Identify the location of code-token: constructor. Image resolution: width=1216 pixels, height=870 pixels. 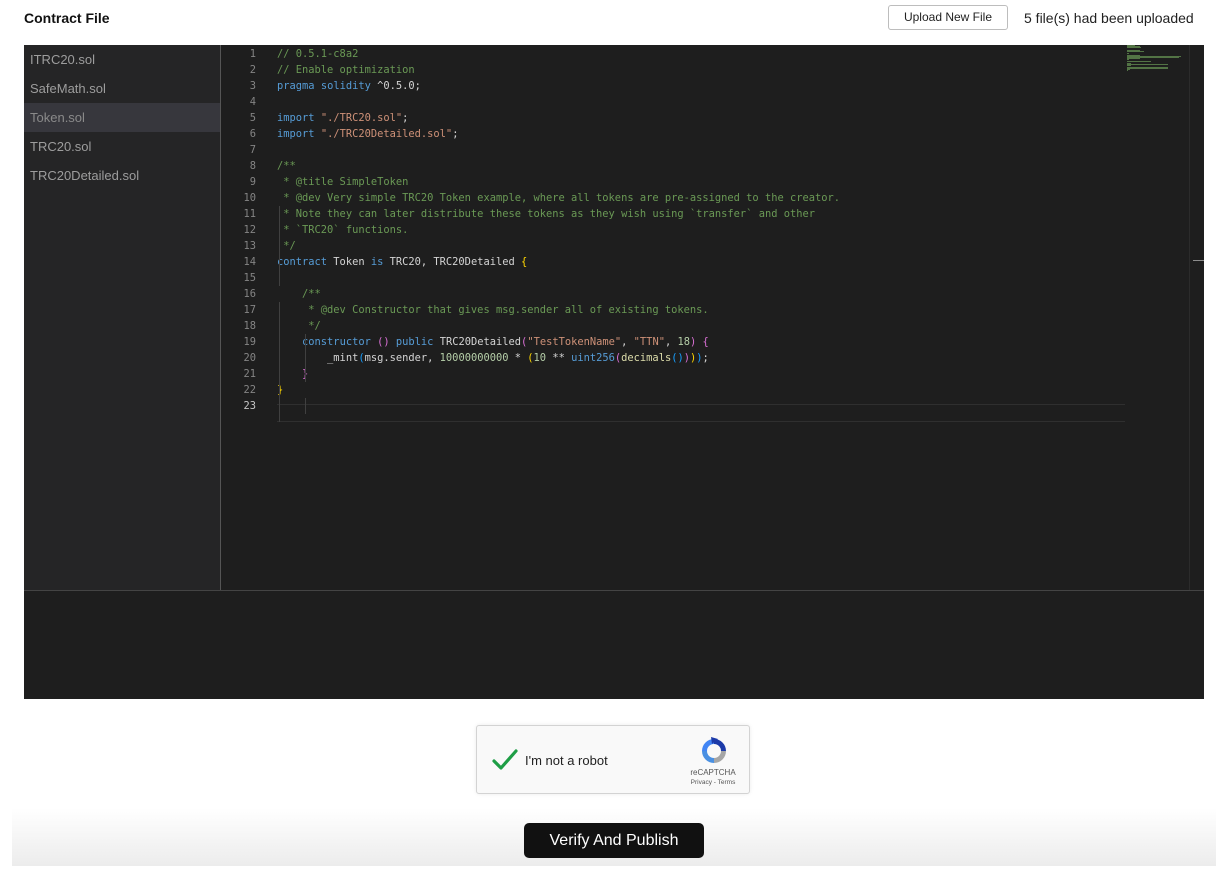
(336, 342).